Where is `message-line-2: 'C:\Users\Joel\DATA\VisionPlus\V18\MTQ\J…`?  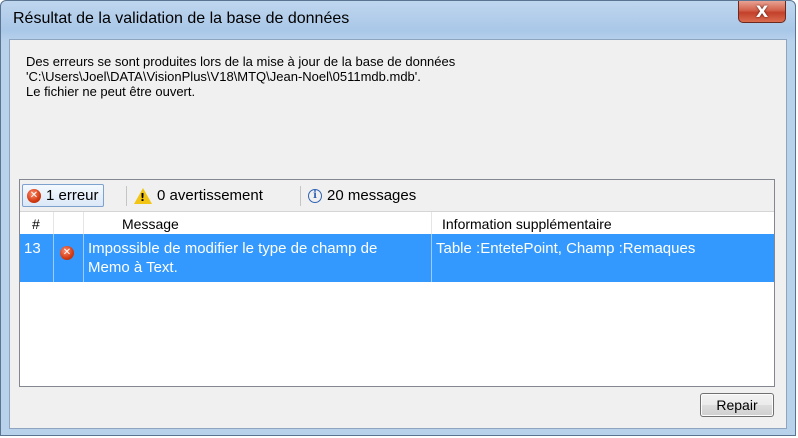
message-line-2: 'C:\Users\Joel\DATA\VisionPlus\V18\MTQ\J… is located at coordinates (223, 76).